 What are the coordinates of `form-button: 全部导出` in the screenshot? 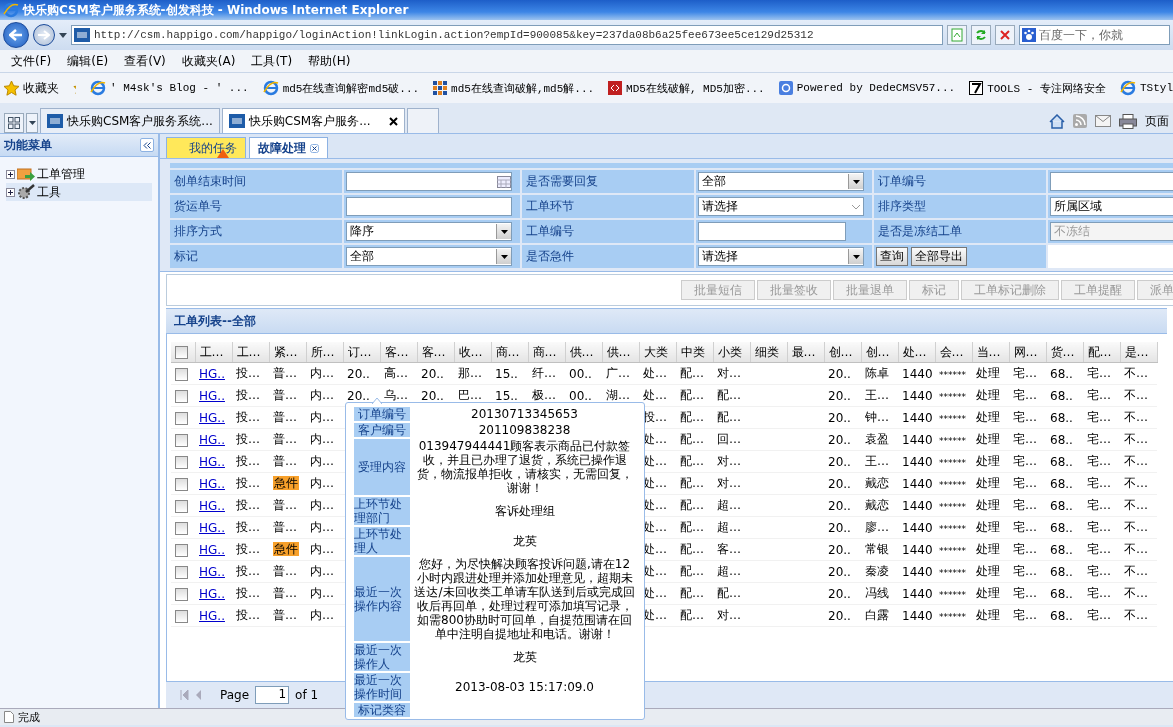 It's located at (939, 256).